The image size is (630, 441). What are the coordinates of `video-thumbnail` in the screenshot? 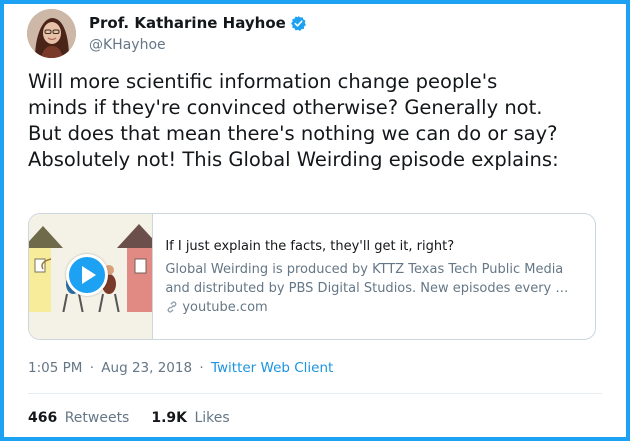 It's located at (91, 276).